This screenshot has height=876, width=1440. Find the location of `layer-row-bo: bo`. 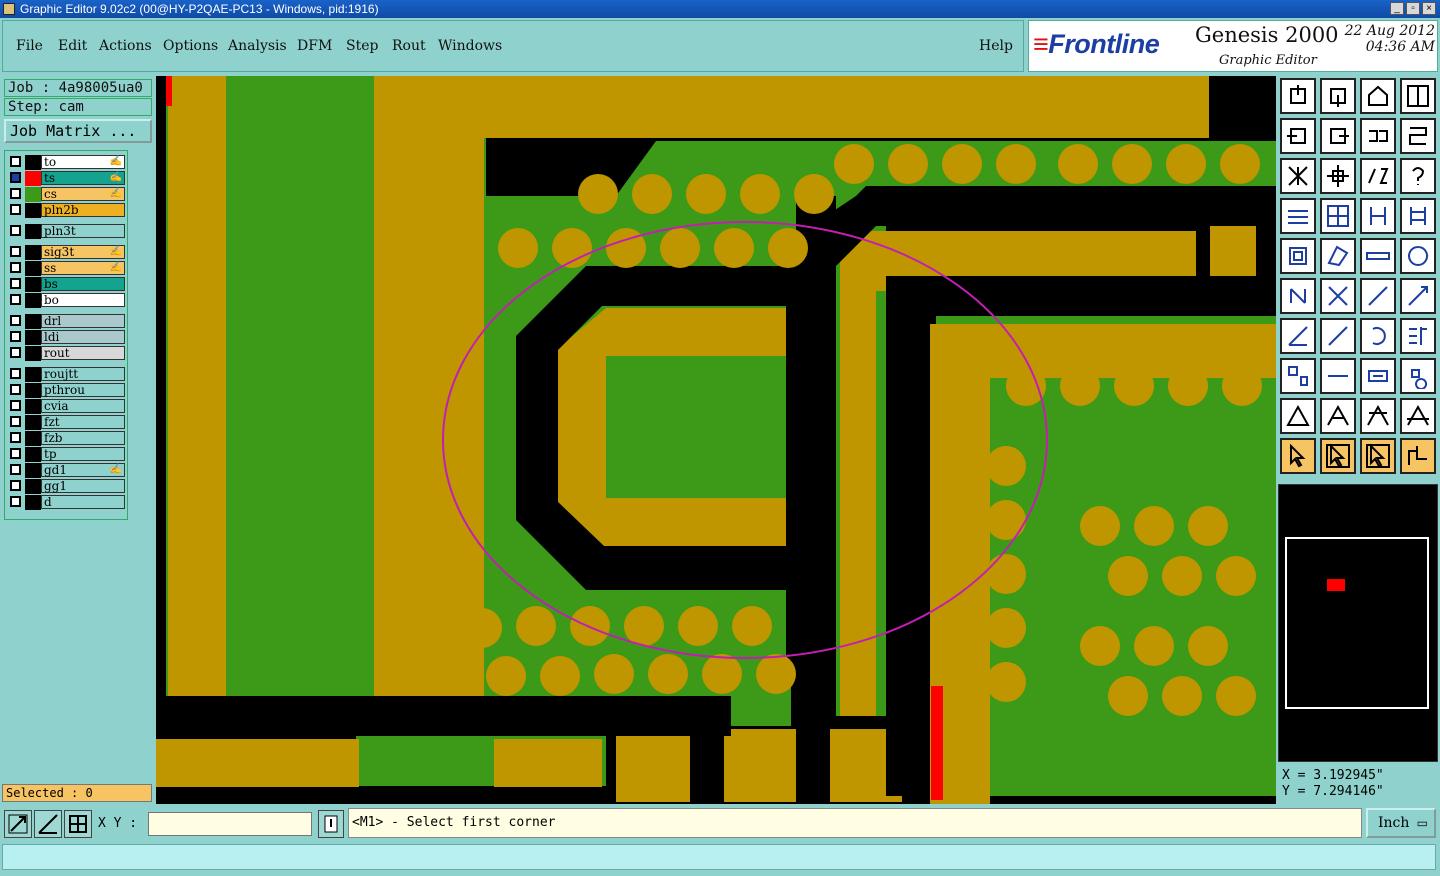

layer-row-bo: bo is located at coordinates (67, 300).